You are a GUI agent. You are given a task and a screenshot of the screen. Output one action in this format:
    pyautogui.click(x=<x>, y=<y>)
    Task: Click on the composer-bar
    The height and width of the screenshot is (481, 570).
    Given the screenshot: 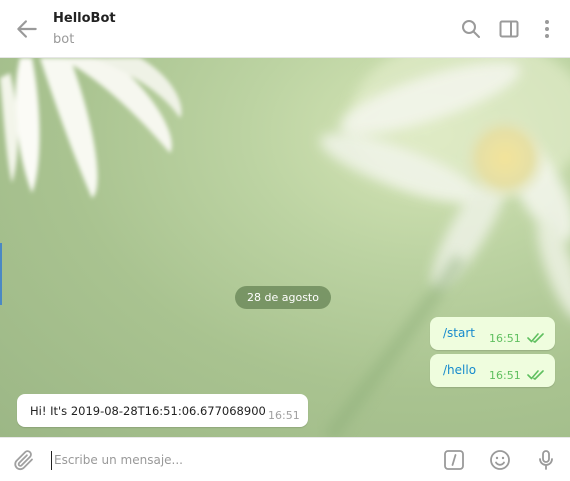 What is the action you would take?
    pyautogui.click(x=285, y=459)
    